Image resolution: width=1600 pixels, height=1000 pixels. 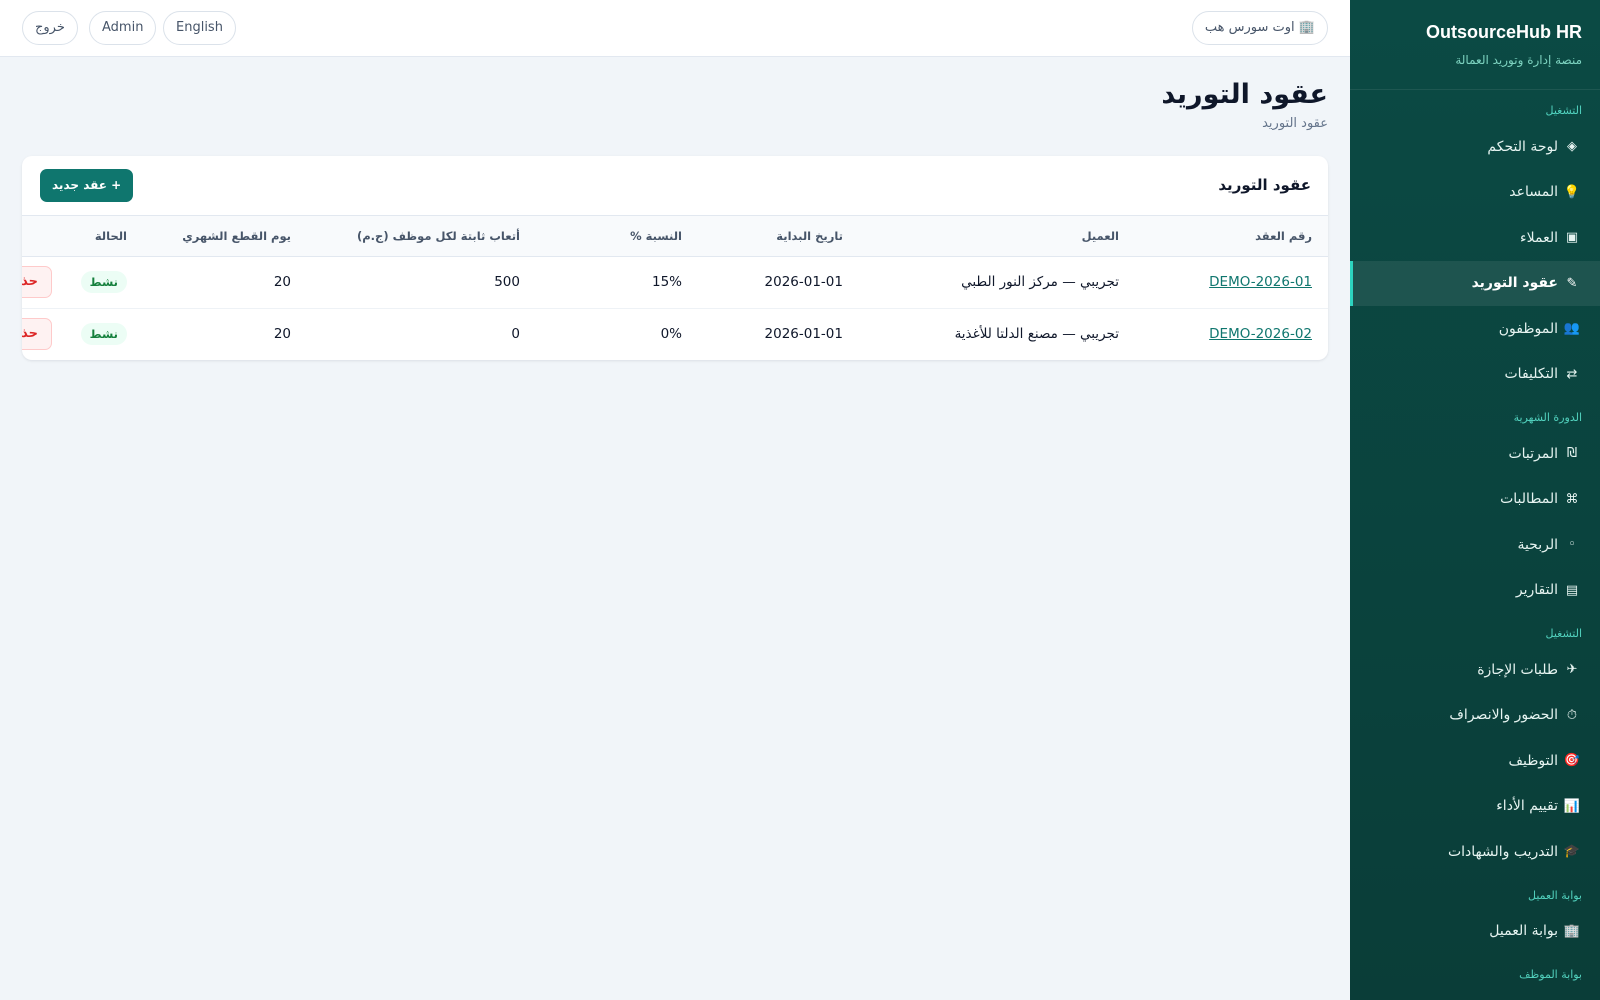 What do you see at coordinates (105, 236) in the screenshot?
I see `column-header-status: الحالة` at bounding box center [105, 236].